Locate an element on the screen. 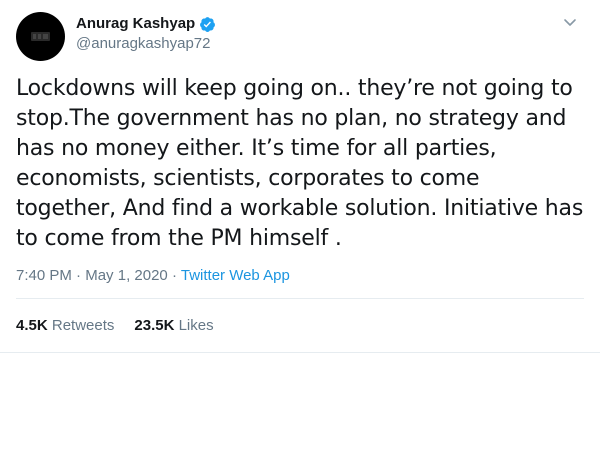 The width and height of the screenshot is (600, 450). author-display-name: Anurag Kashyap is located at coordinates (135, 24).